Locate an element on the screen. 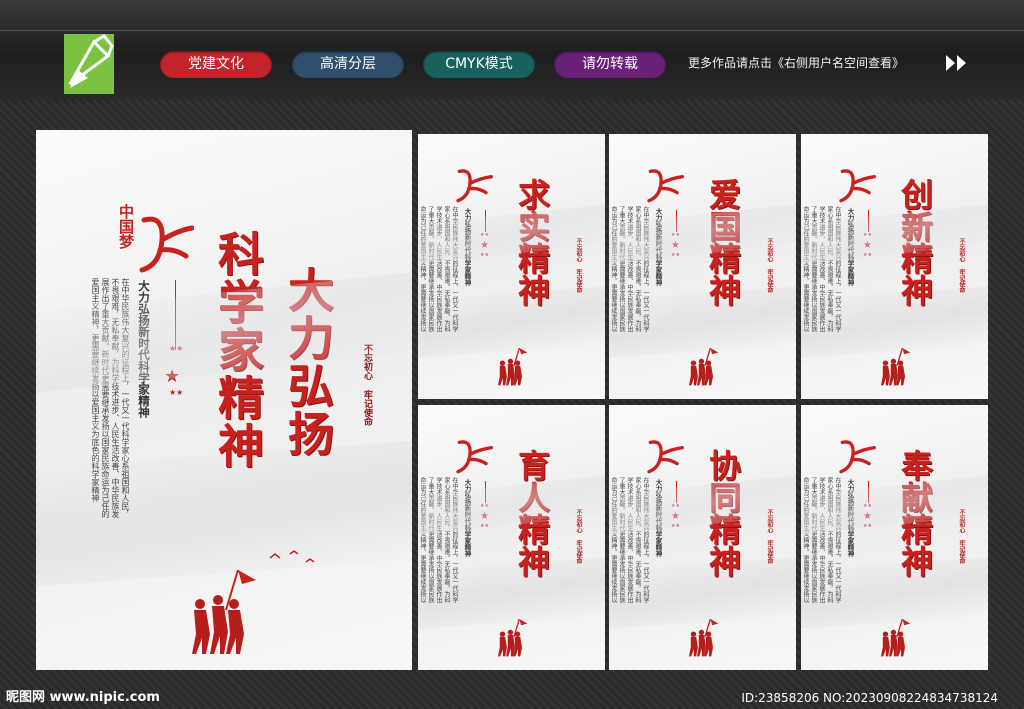 This screenshot has width=1024, height=709. banner-divider is located at coordinates (512, 30).